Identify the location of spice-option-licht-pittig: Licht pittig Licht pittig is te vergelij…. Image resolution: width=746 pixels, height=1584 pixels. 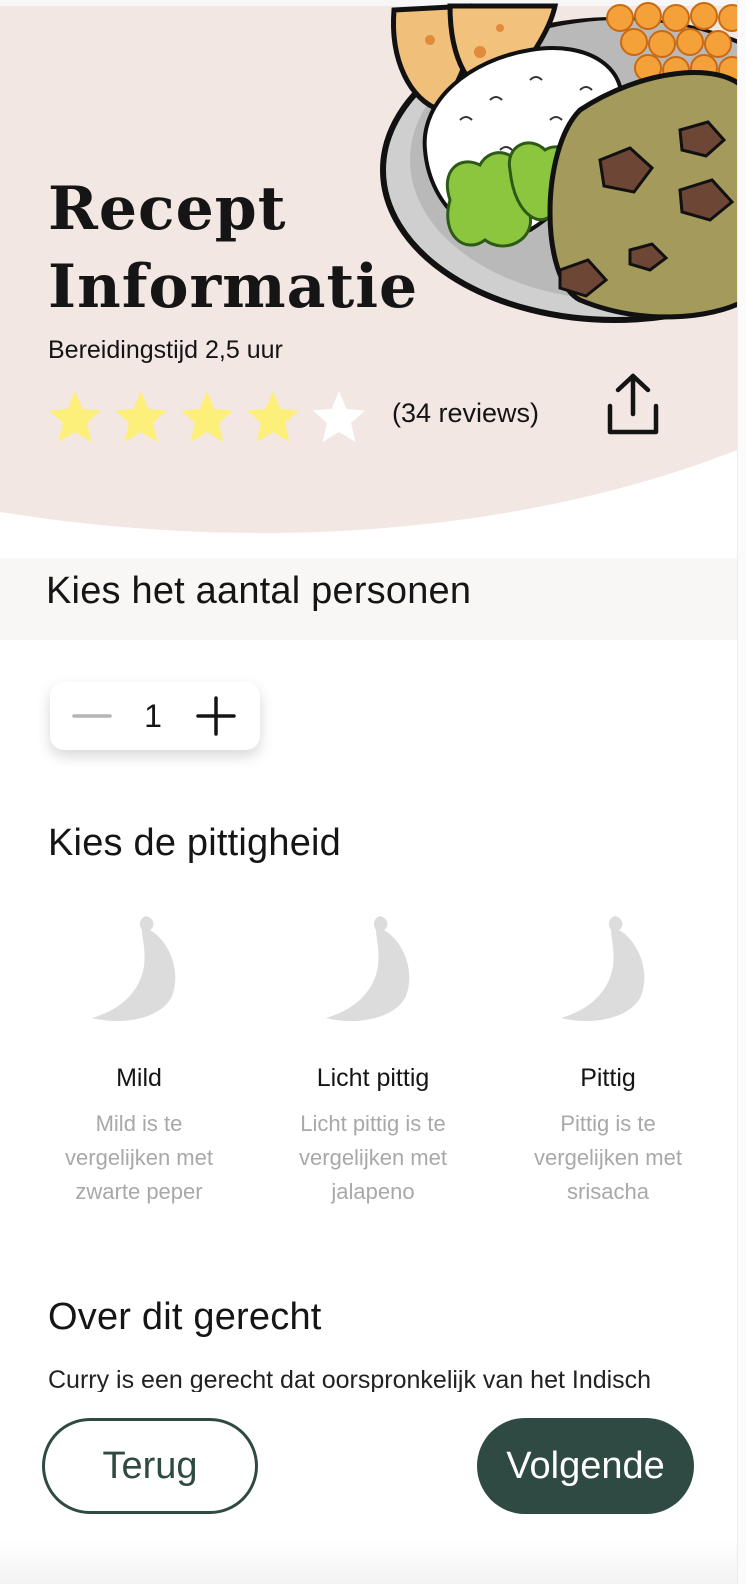
(373, 1059).